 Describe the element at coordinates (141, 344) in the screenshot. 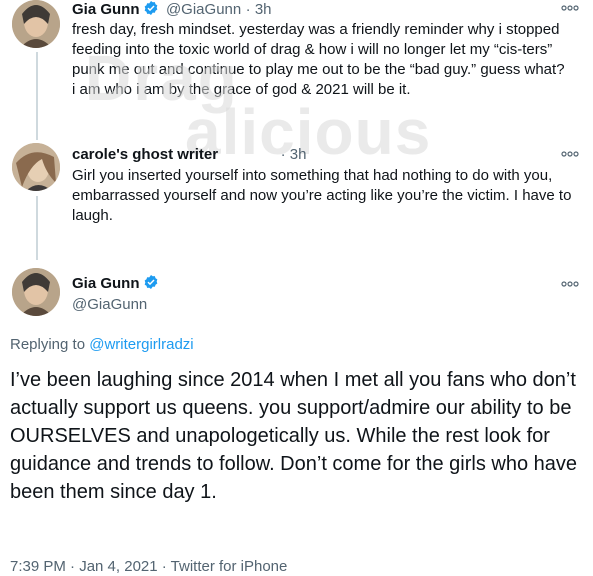

I see `replying-to-link: @writergirlradzi` at that location.